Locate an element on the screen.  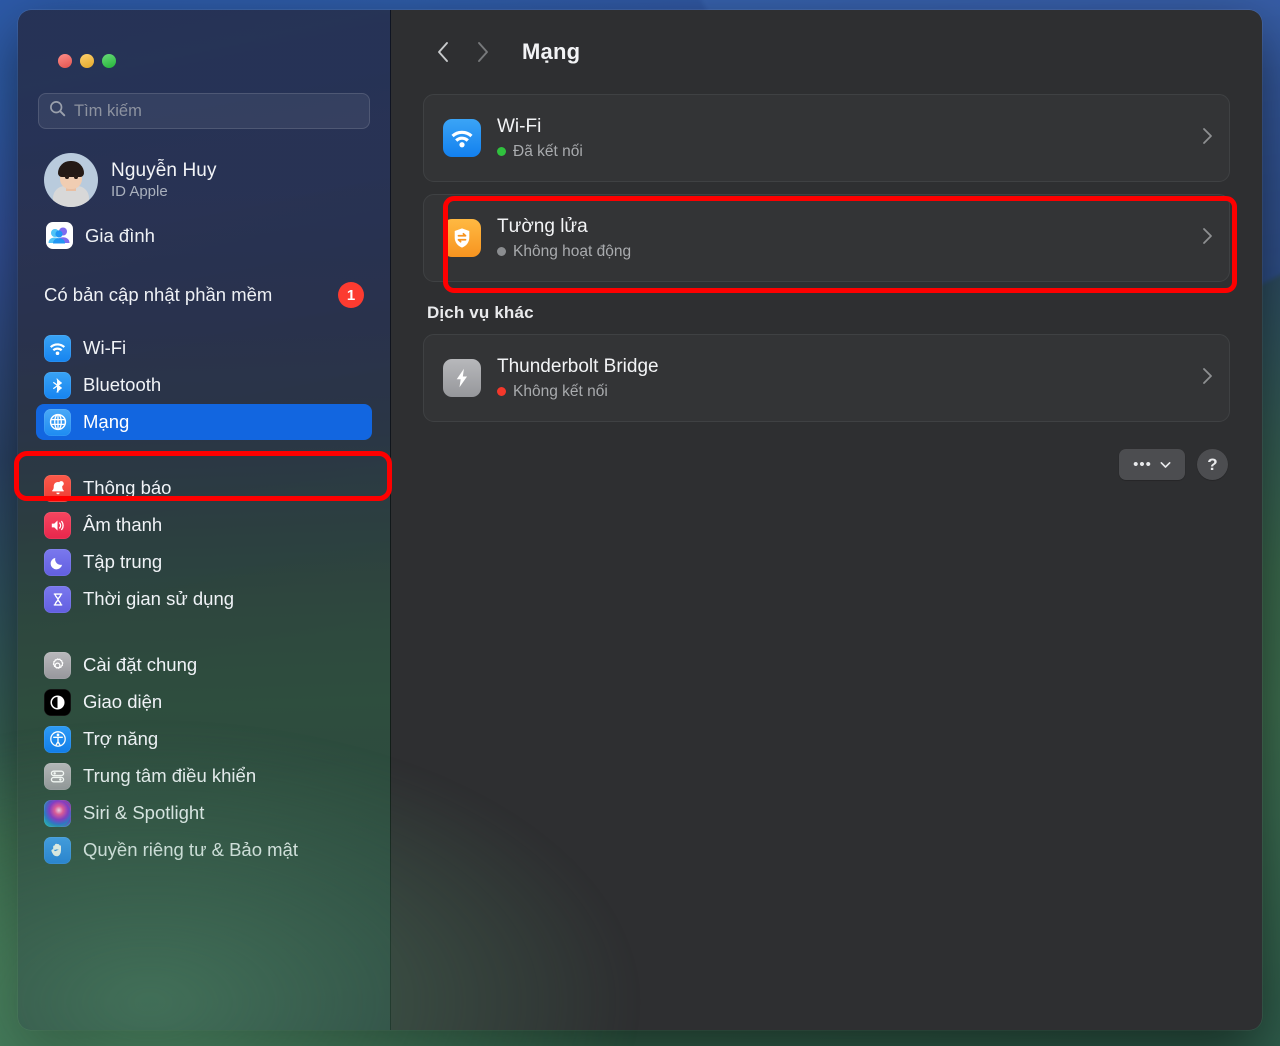
sidebar-item-notifications: Thông báo is located at coordinates (204, 488).